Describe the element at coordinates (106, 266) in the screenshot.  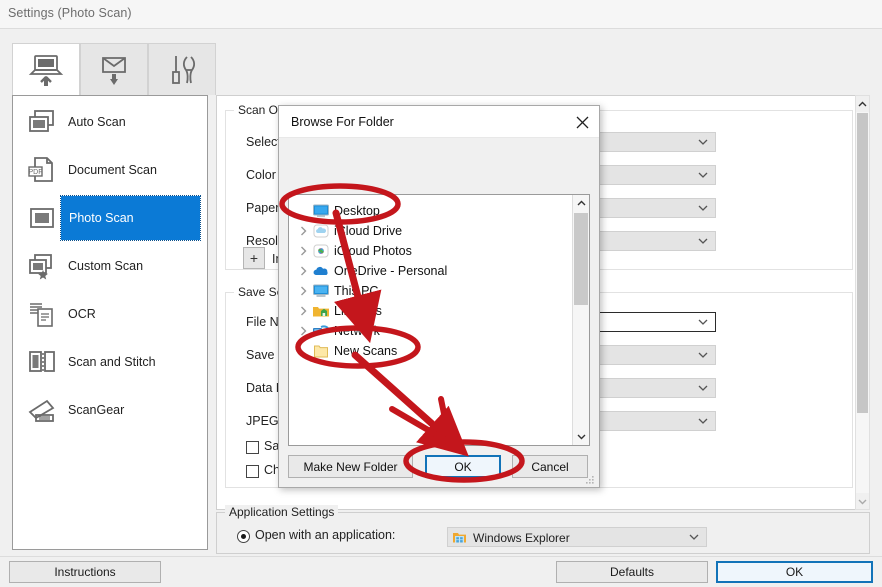
I see `sidebar-item-label: Custom Scan` at that location.